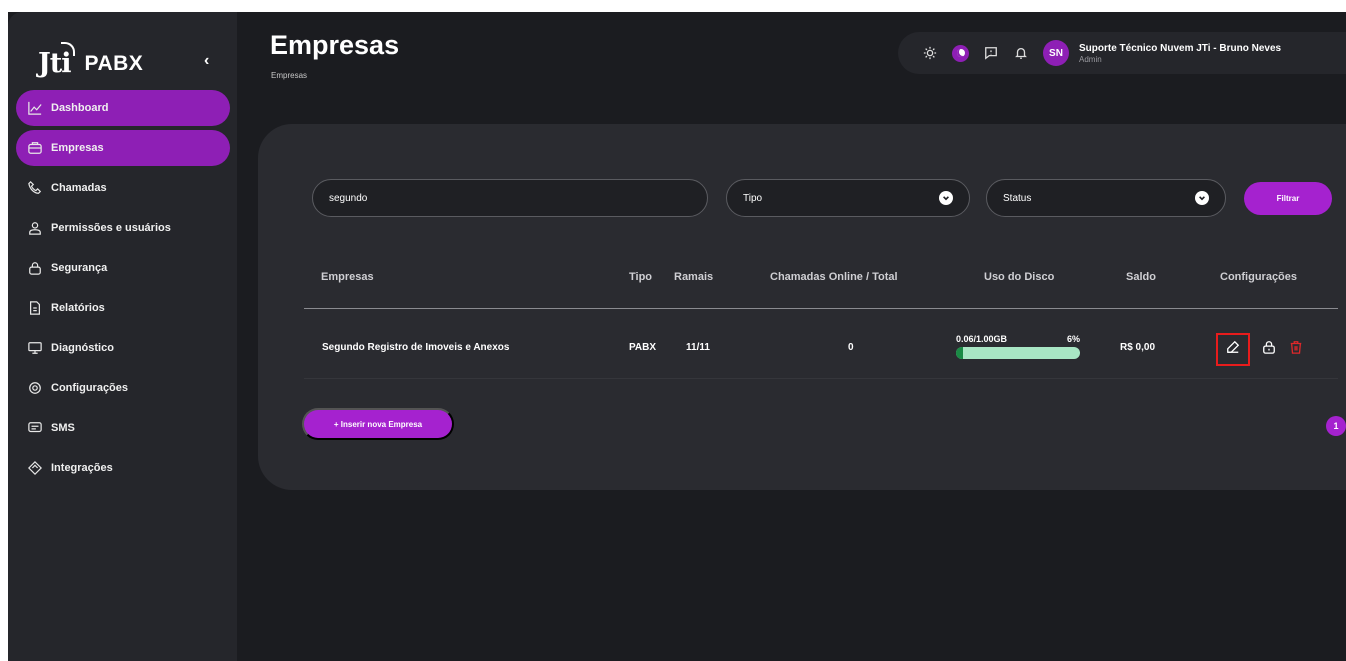 This screenshot has height=661, width=1346. I want to click on document-icon, so click(35, 308).